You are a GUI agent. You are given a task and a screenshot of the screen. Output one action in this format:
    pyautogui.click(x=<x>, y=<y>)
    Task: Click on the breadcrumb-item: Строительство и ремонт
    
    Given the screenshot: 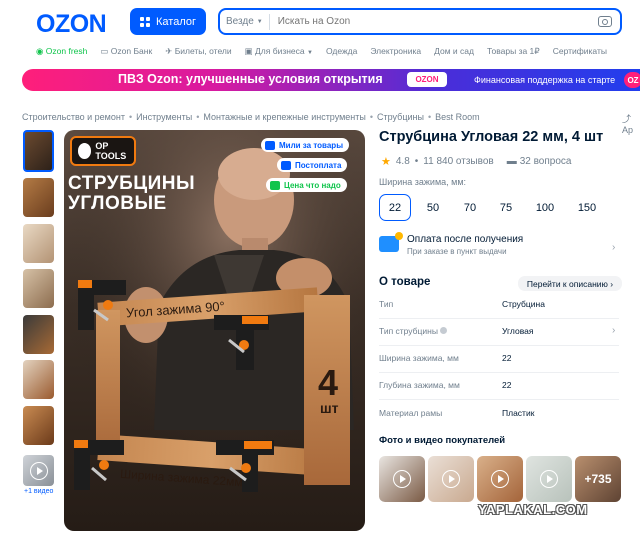 What is the action you would take?
    pyautogui.click(x=73, y=117)
    